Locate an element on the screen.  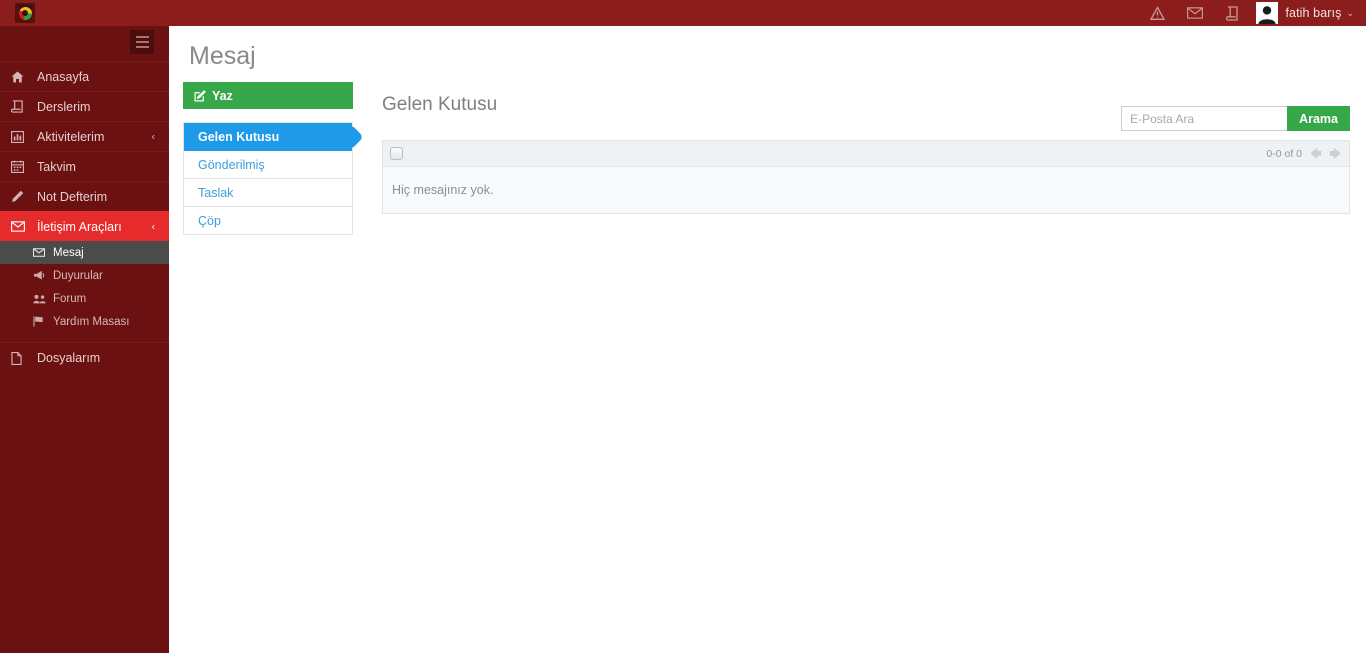
sidebar-subitem-label: Mesaj is located at coordinates (68, 252).